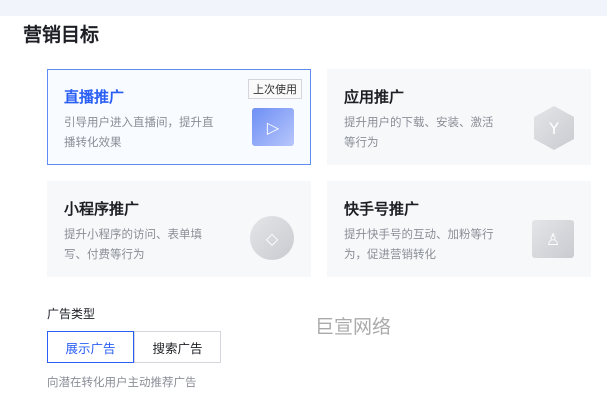 Image resolution: width=607 pixels, height=418 pixels. What do you see at coordinates (139, 132) in the screenshot?
I see `card-desc: 引导用户进入直播间，提升直播转化效果` at bounding box center [139, 132].